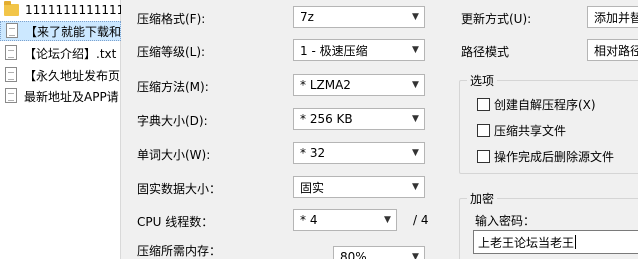  Describe the element at coordinates (172, 121) in the screenshot. I see `dict-size-label: 字典大小(D):` at that location.